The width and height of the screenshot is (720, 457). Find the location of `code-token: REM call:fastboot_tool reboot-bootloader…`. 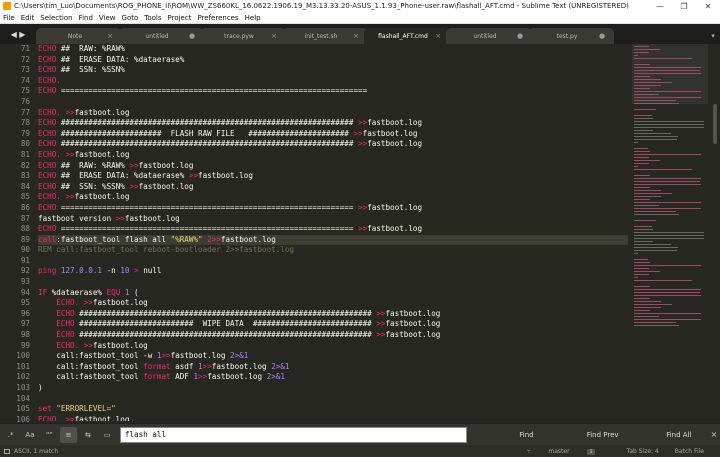

code-token: REM call:fastboot_tool reboot-bootloader… is located at coordinates (166, 250).